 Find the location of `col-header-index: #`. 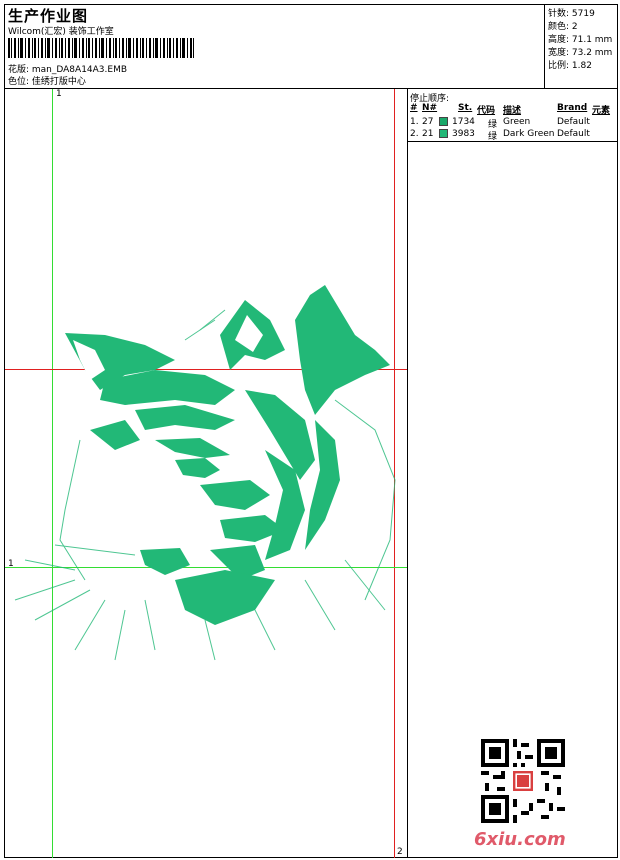

col-header-index: # is located at coordinates (414, 108).